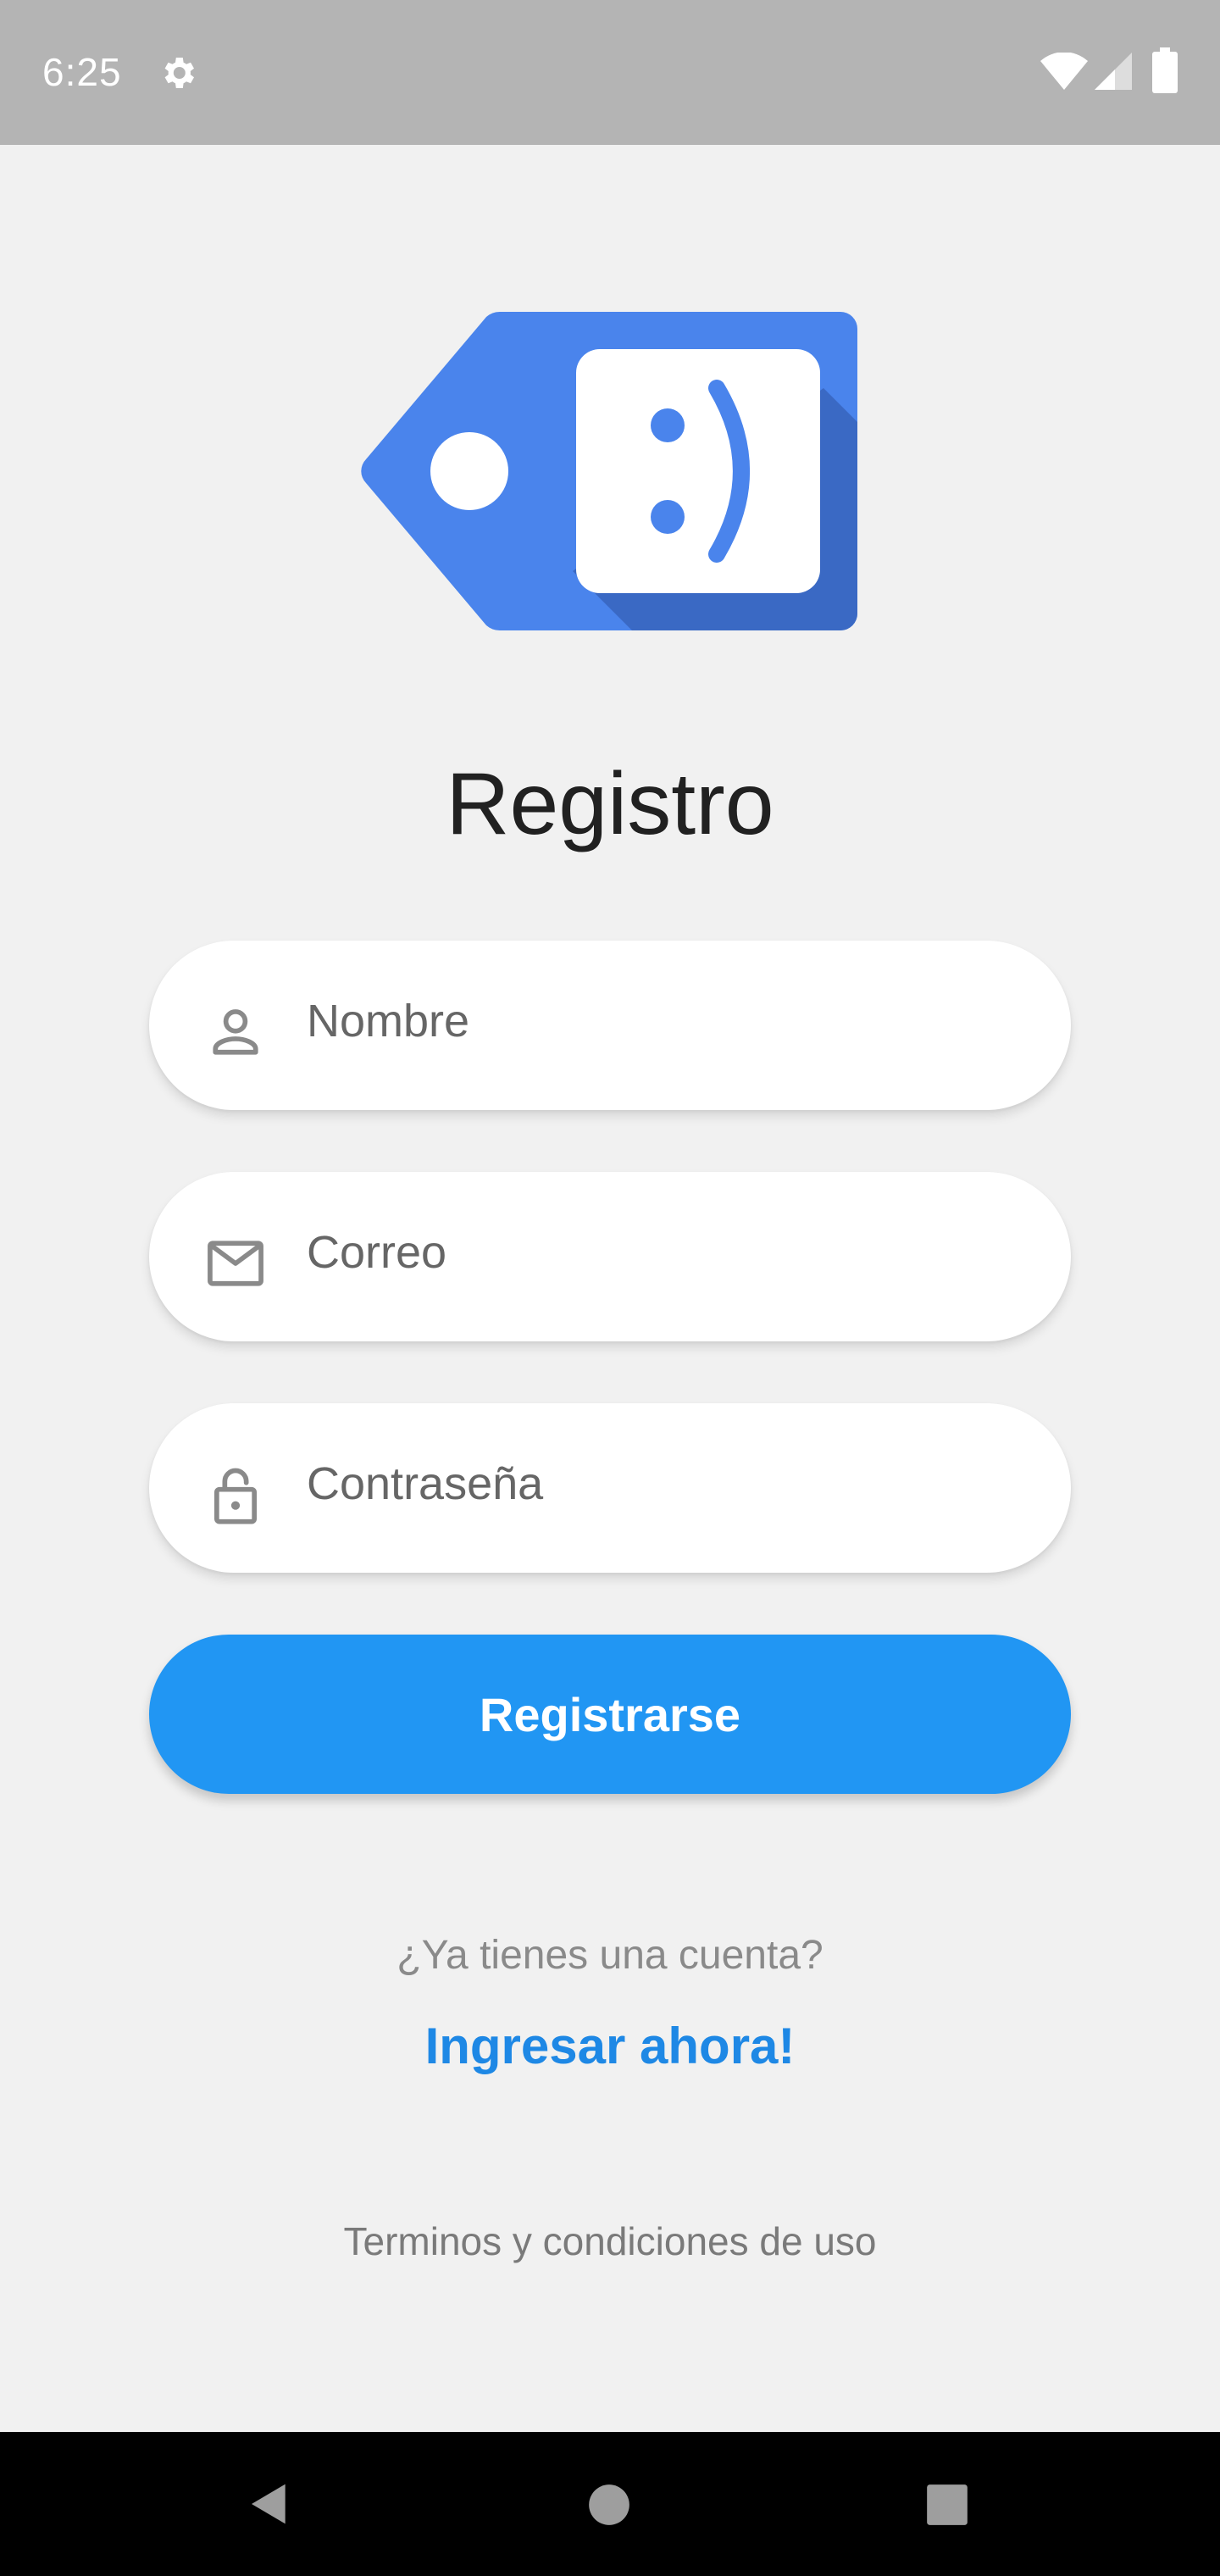 Image resolution: width=1220 pixels, height=2576 pixels. Describe the element at coordinates (610, 1714) in the screenshot. I see `register-button: Registrarse` at that location.